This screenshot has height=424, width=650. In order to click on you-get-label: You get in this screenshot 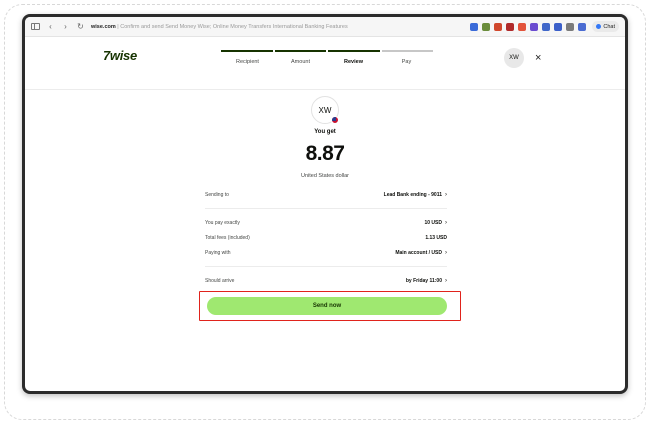, I will do `click(325, 132)`.